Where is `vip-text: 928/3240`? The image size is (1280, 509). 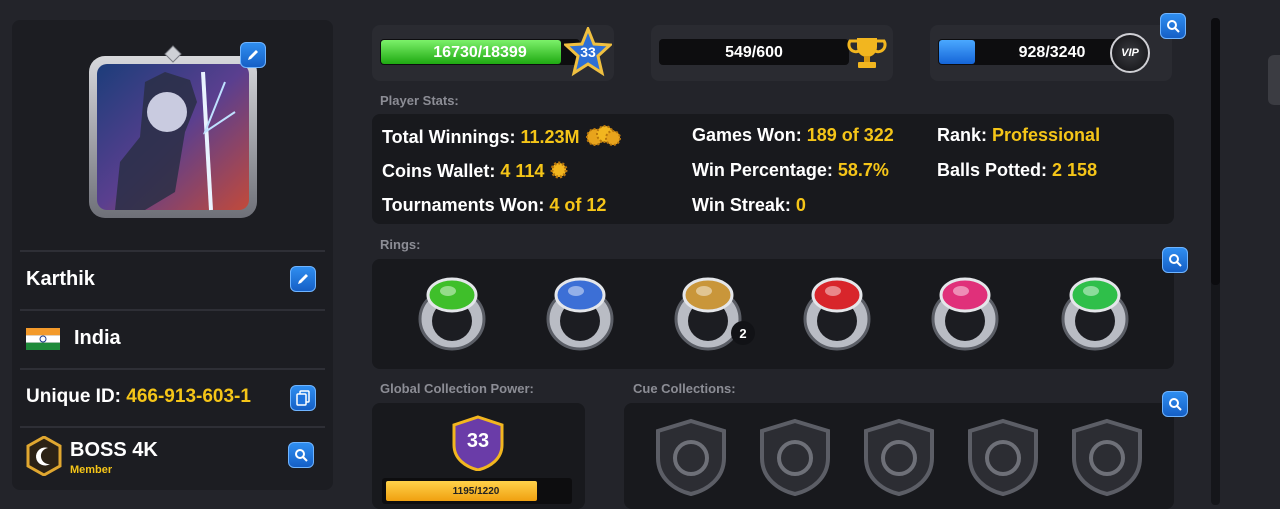 vip-text: 928/3240 is located at coordinates (1052, 52).